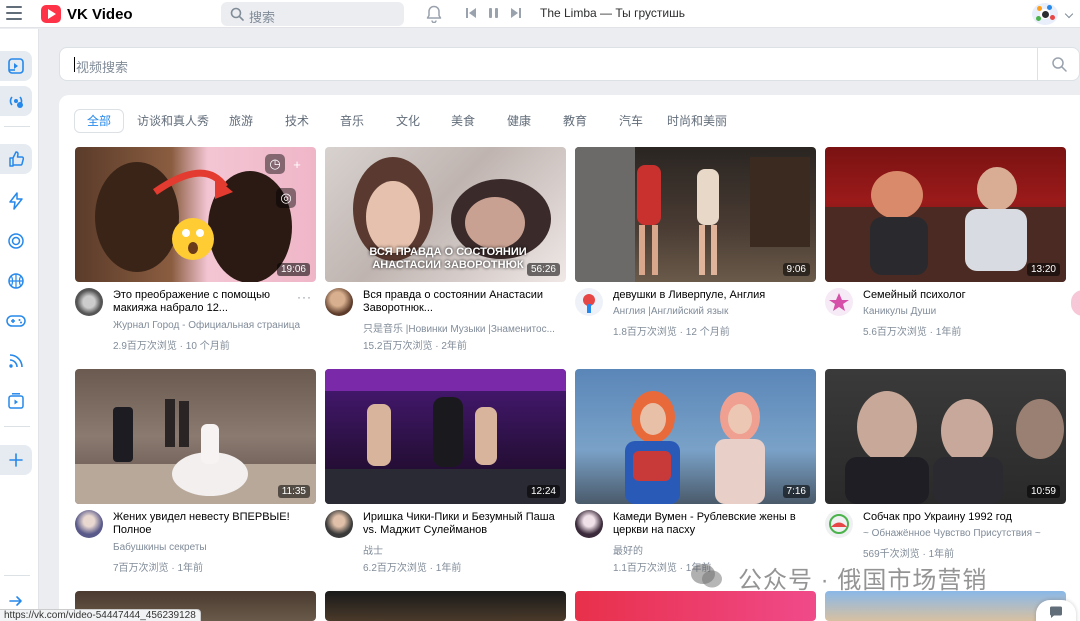 The height and width of the screenshot is (621, 1080). What do you see at coordinates (1043, 491) in the screenshot?
I see `video-duration: 10:59` at bounding box center [1043, 491].